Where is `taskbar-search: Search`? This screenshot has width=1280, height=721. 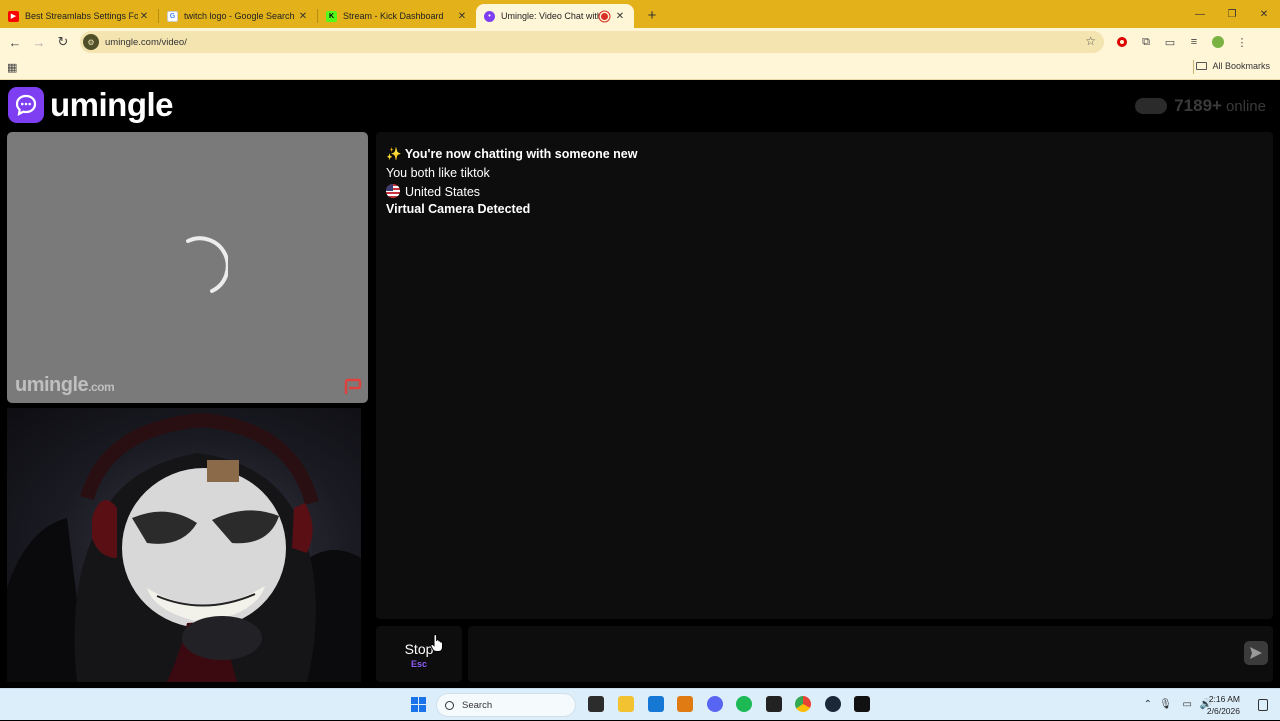 taskbar-search: Search is located at coordinates (506, 705).